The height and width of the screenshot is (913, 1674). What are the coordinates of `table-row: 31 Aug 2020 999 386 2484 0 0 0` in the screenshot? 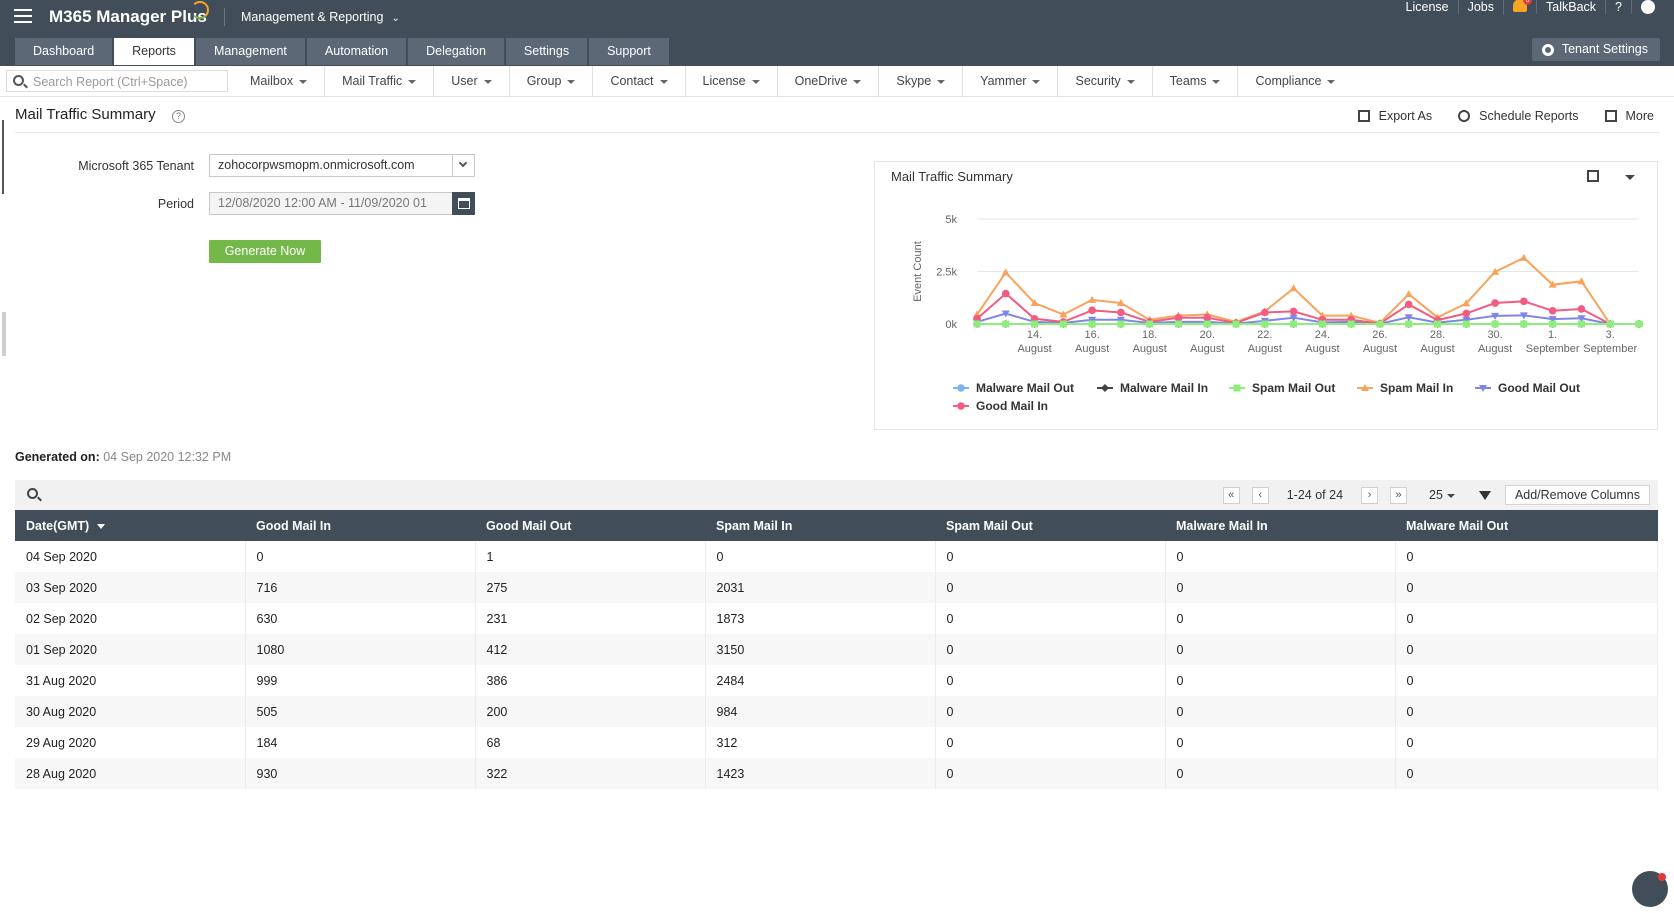 It's located at (836, 680).